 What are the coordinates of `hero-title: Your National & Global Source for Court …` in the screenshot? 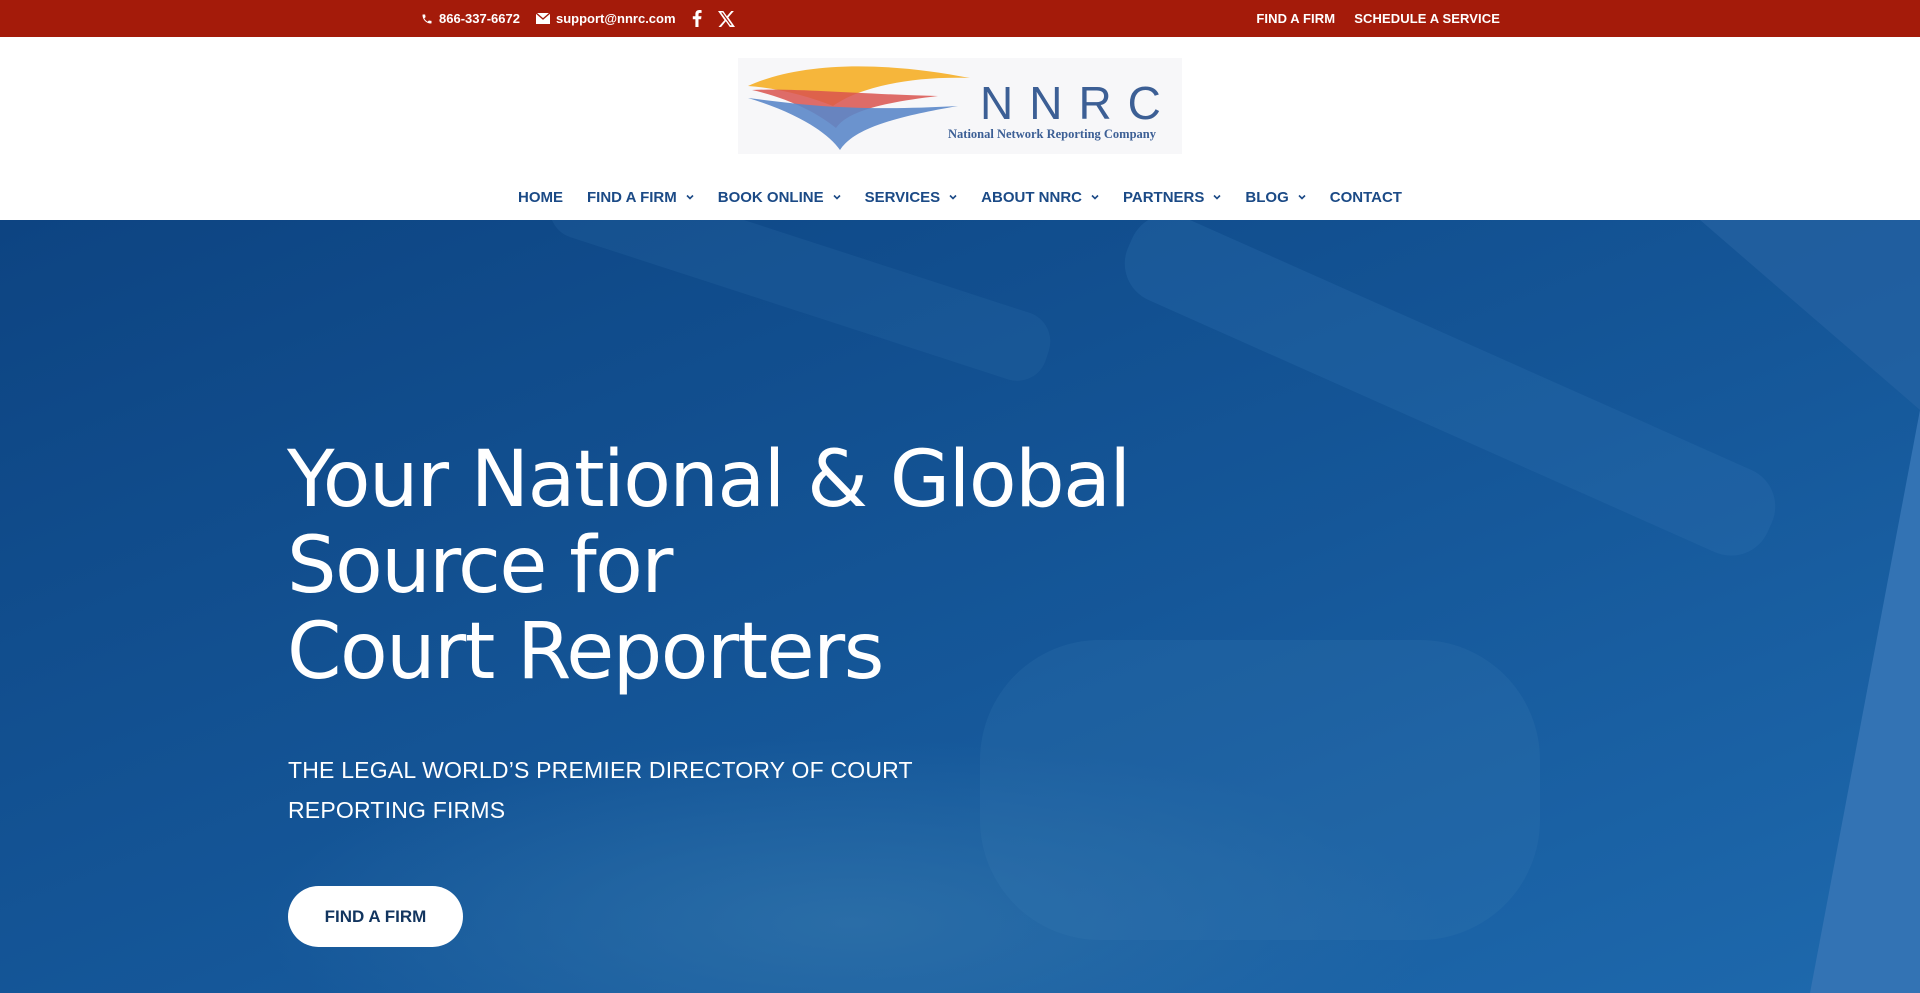 It's located at (837, 566).